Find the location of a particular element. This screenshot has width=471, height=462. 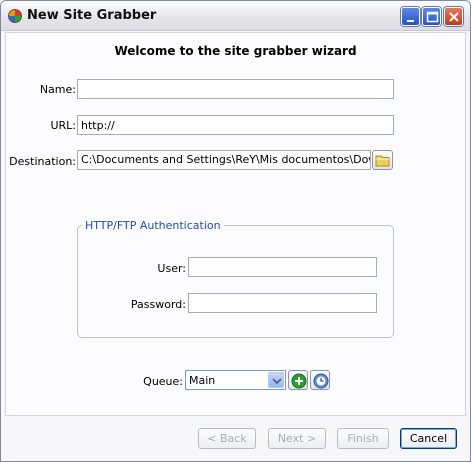

schedule-queue-button is located at coordinates (320, 380).